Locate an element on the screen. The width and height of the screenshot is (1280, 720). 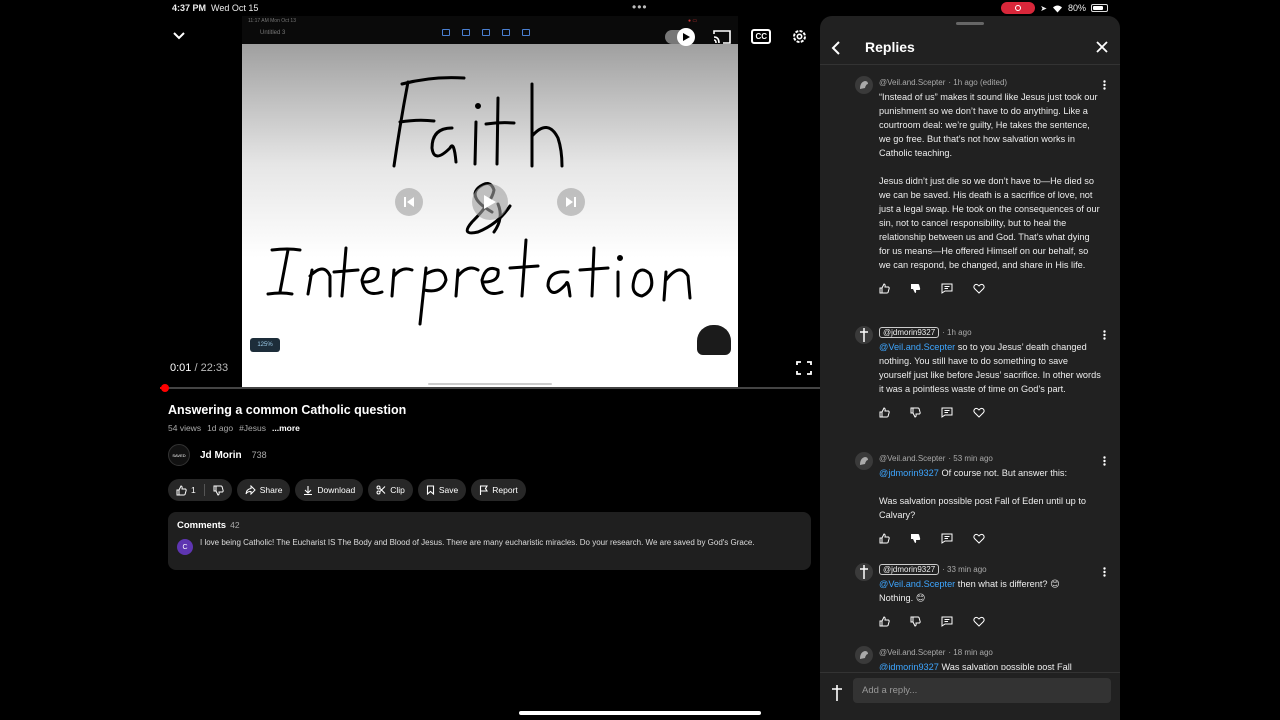
reply-meta: @Veil.and.Scepter · 18 min ago is located at coordinates (994, 652).